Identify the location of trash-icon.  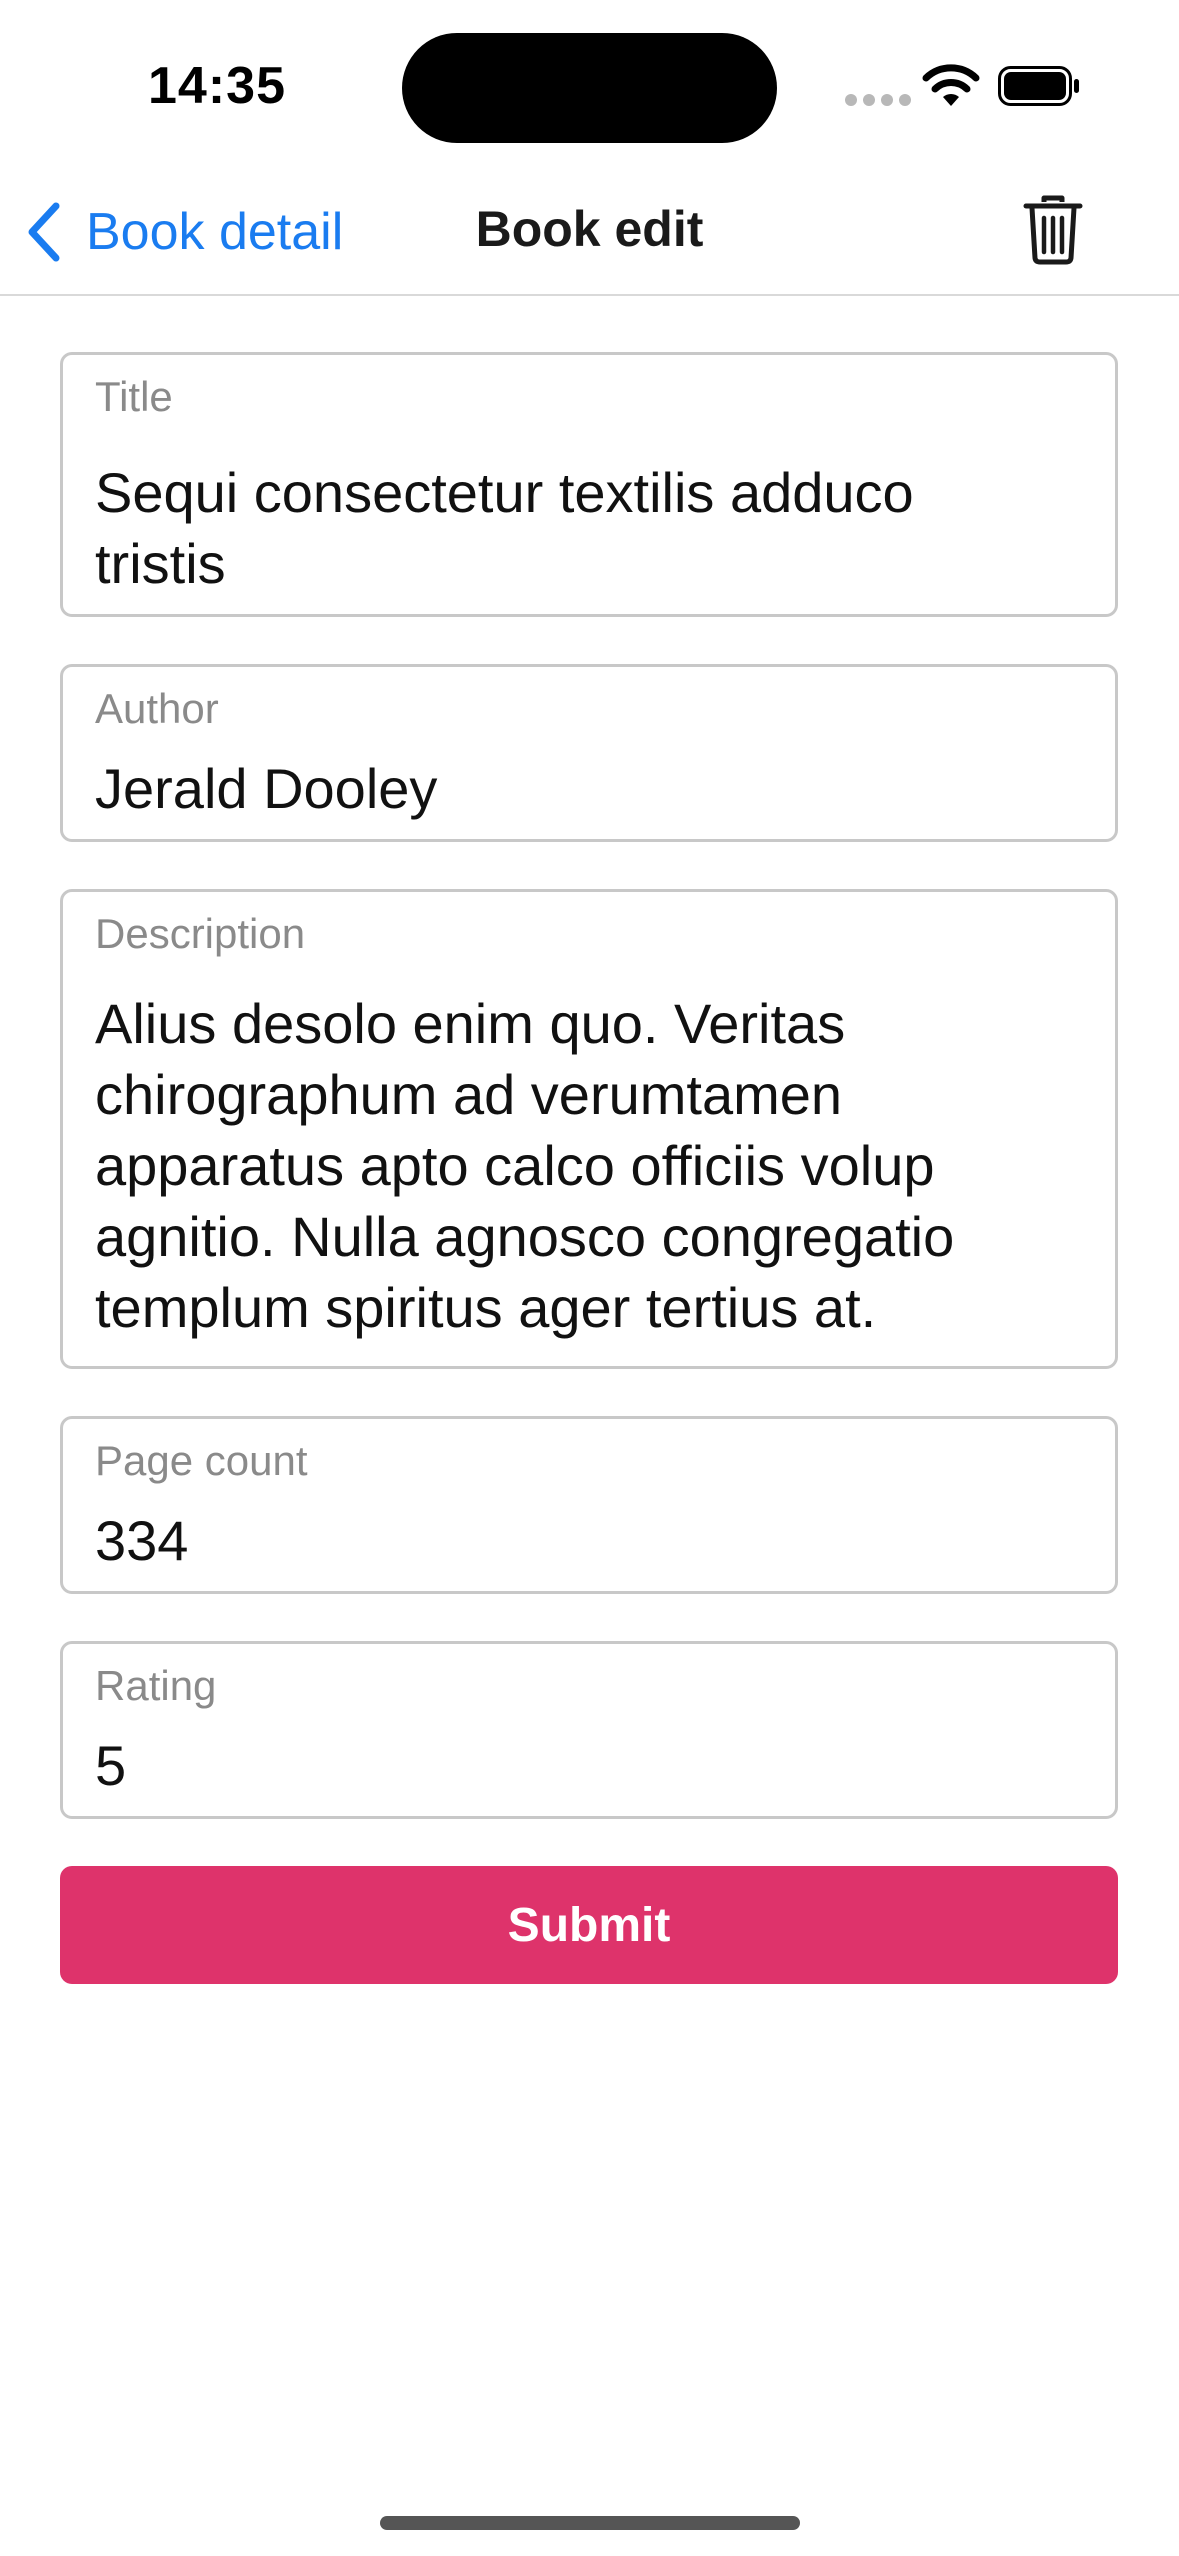
(1053, 230).